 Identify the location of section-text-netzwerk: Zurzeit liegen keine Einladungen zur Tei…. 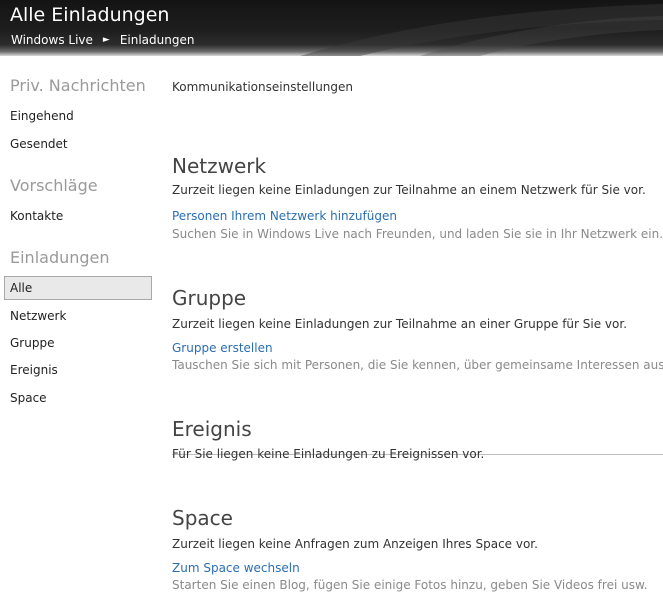
(409, 190).